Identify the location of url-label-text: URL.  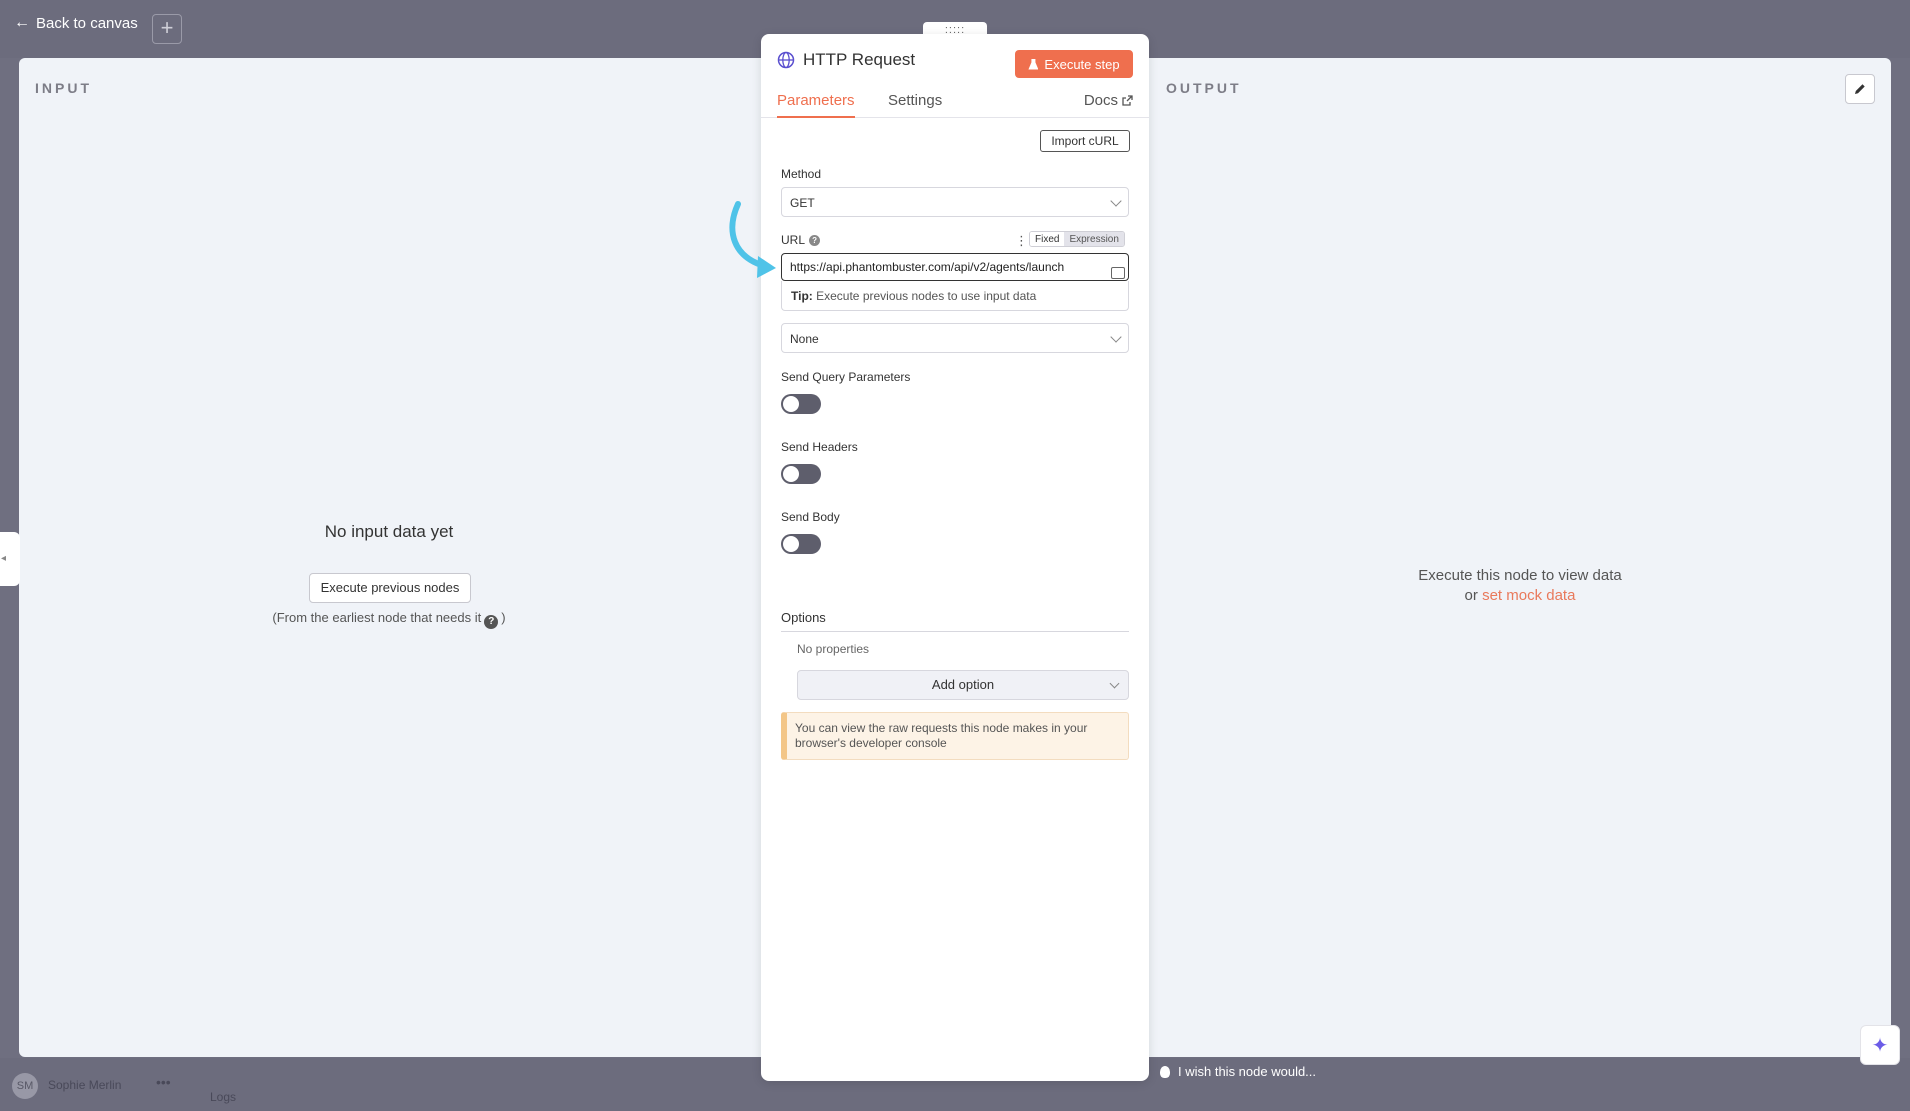
(793, 240).